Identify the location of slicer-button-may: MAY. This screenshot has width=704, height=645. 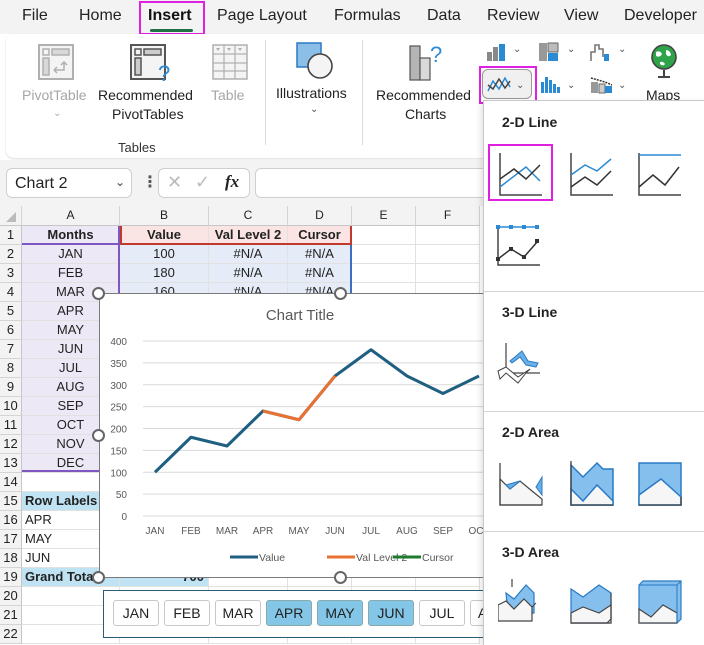
(340, 613).